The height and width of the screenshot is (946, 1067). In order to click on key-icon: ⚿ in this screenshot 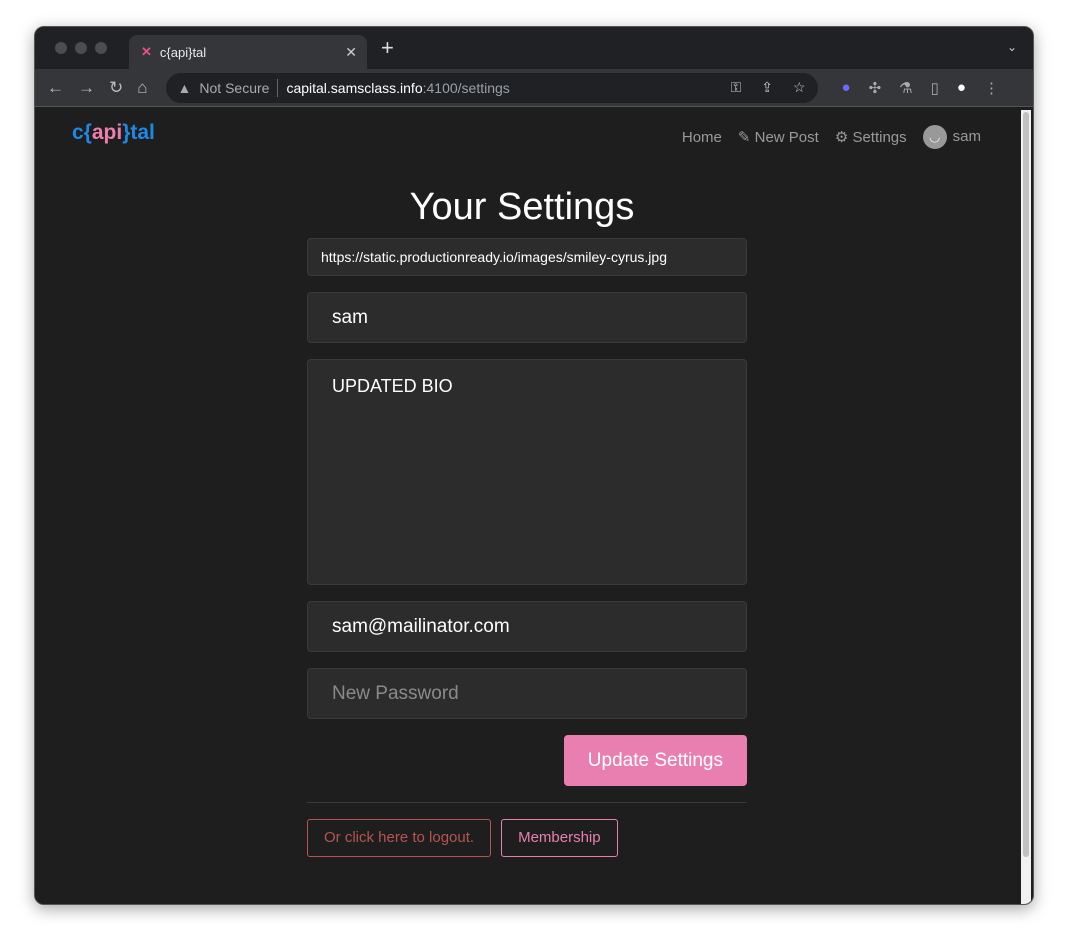, I will do `click(736, 87)`.